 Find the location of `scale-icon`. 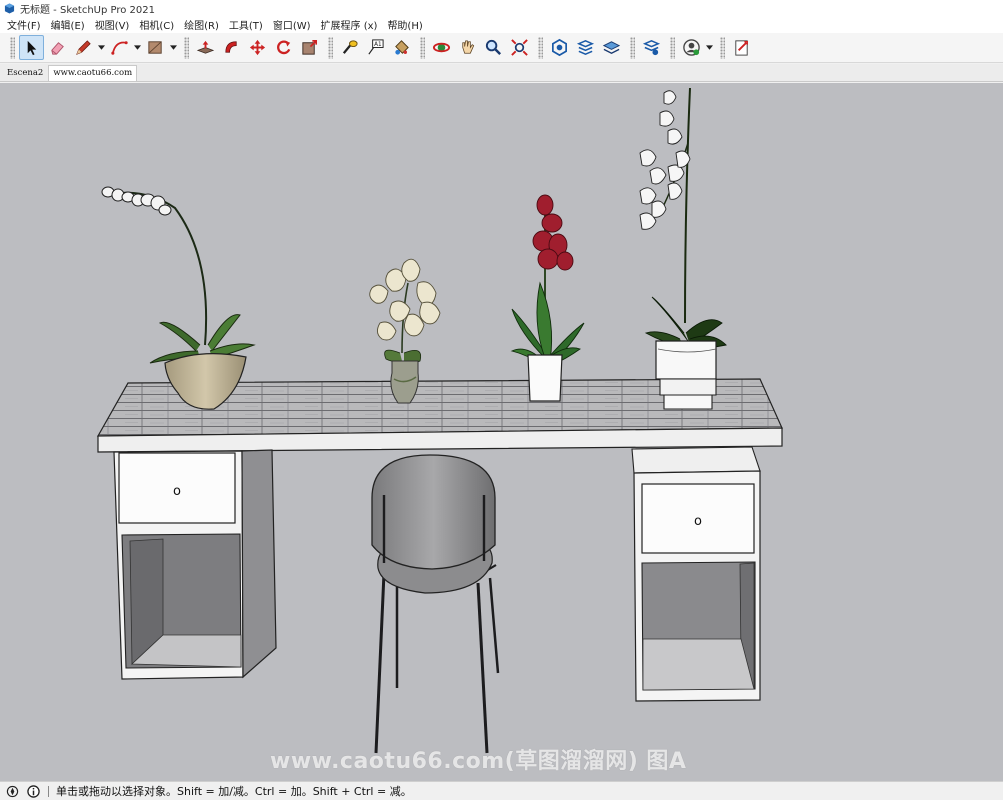

scale-icon is located at coordinates (309, 47).